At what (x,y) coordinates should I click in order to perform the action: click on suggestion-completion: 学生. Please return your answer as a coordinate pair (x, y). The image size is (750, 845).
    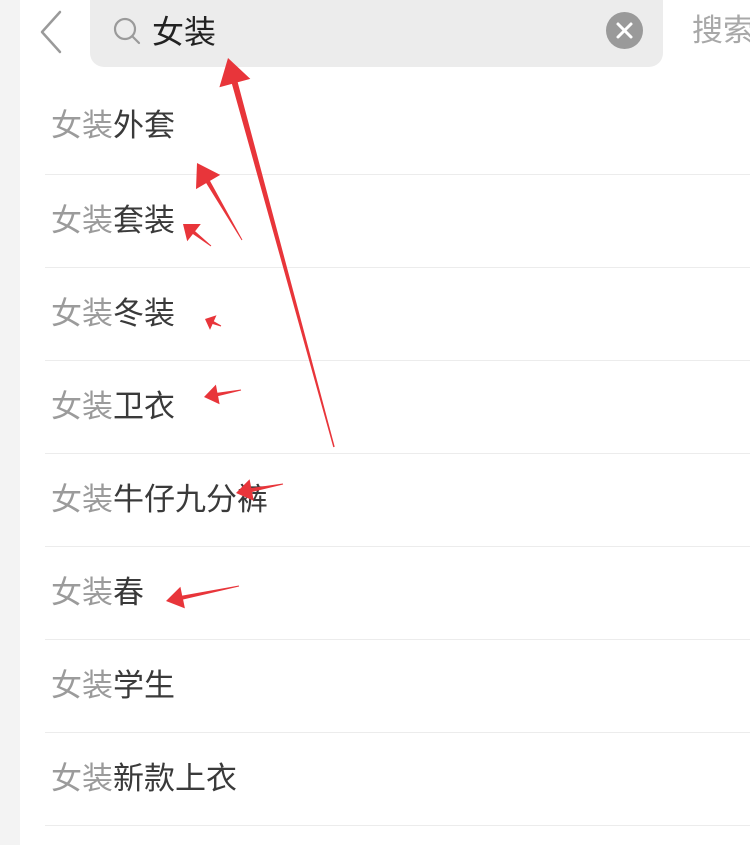
    Looking at the image, I should click on (144, 686).